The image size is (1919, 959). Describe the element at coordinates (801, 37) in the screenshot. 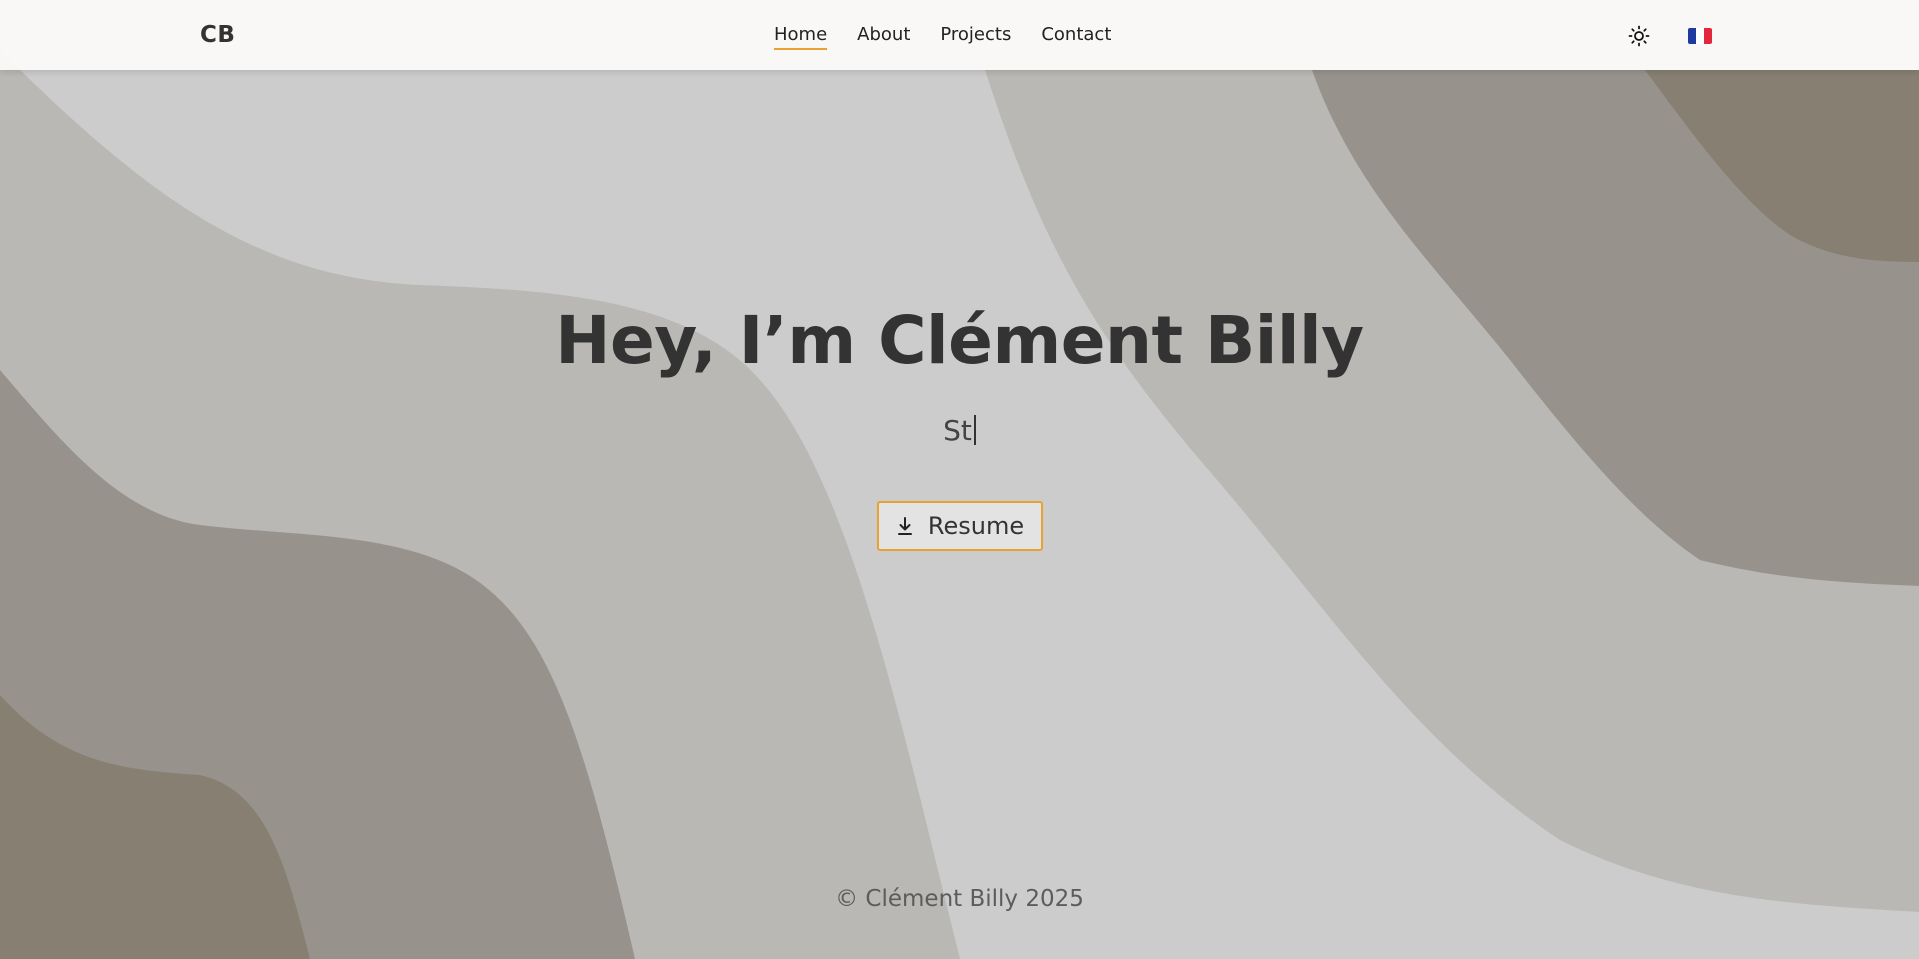

I see `nav-home: Home` at that location.